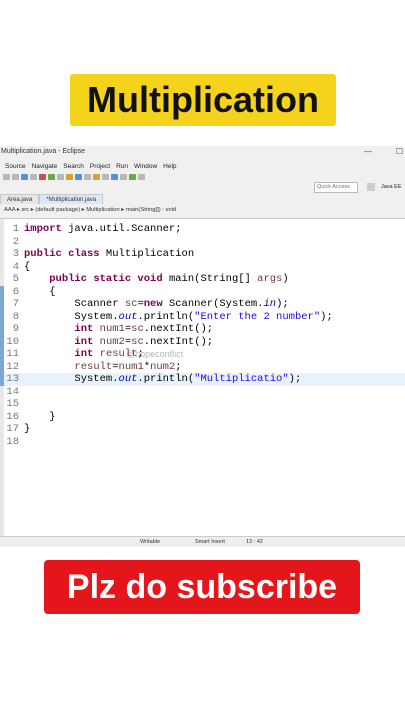 This screenshot has width=405, height=720. I want to click on external-tools-icon, so click(60, 177).